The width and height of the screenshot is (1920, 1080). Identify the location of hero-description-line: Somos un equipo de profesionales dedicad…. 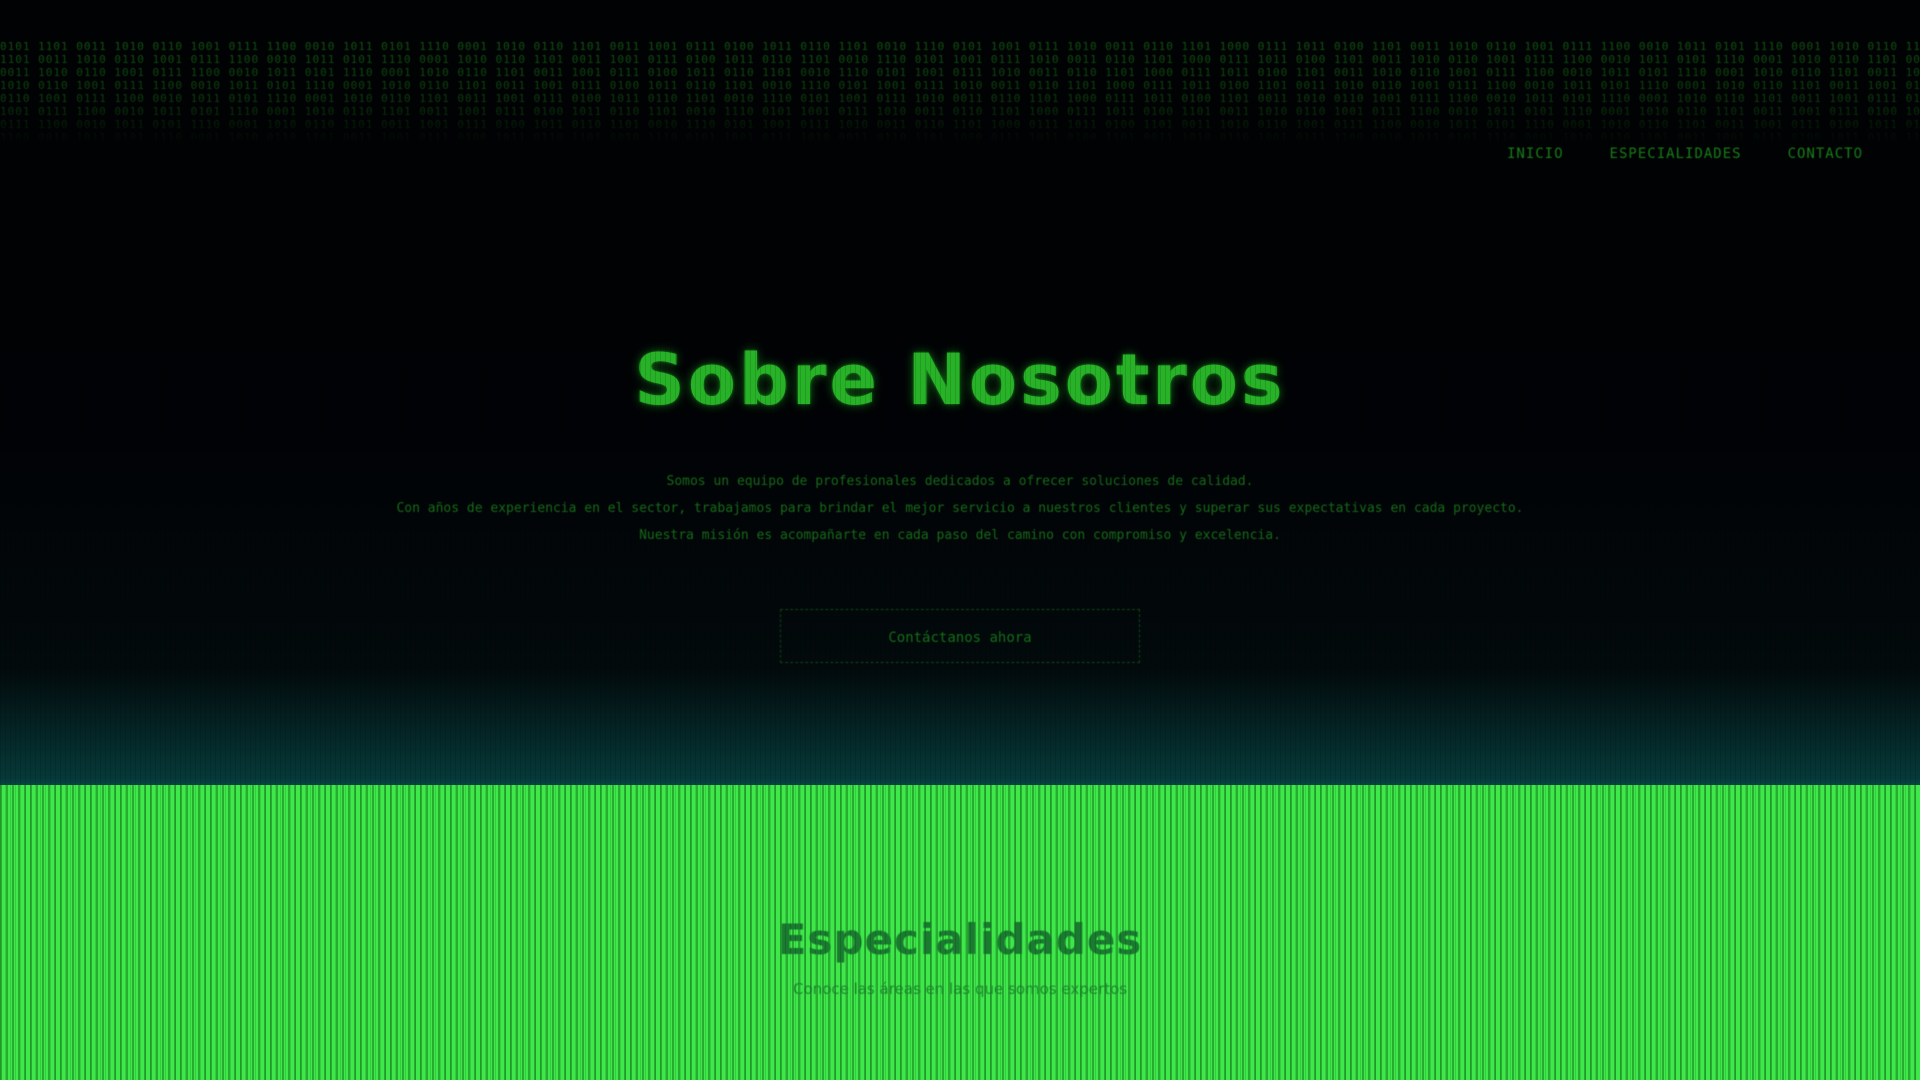
(960, 481).